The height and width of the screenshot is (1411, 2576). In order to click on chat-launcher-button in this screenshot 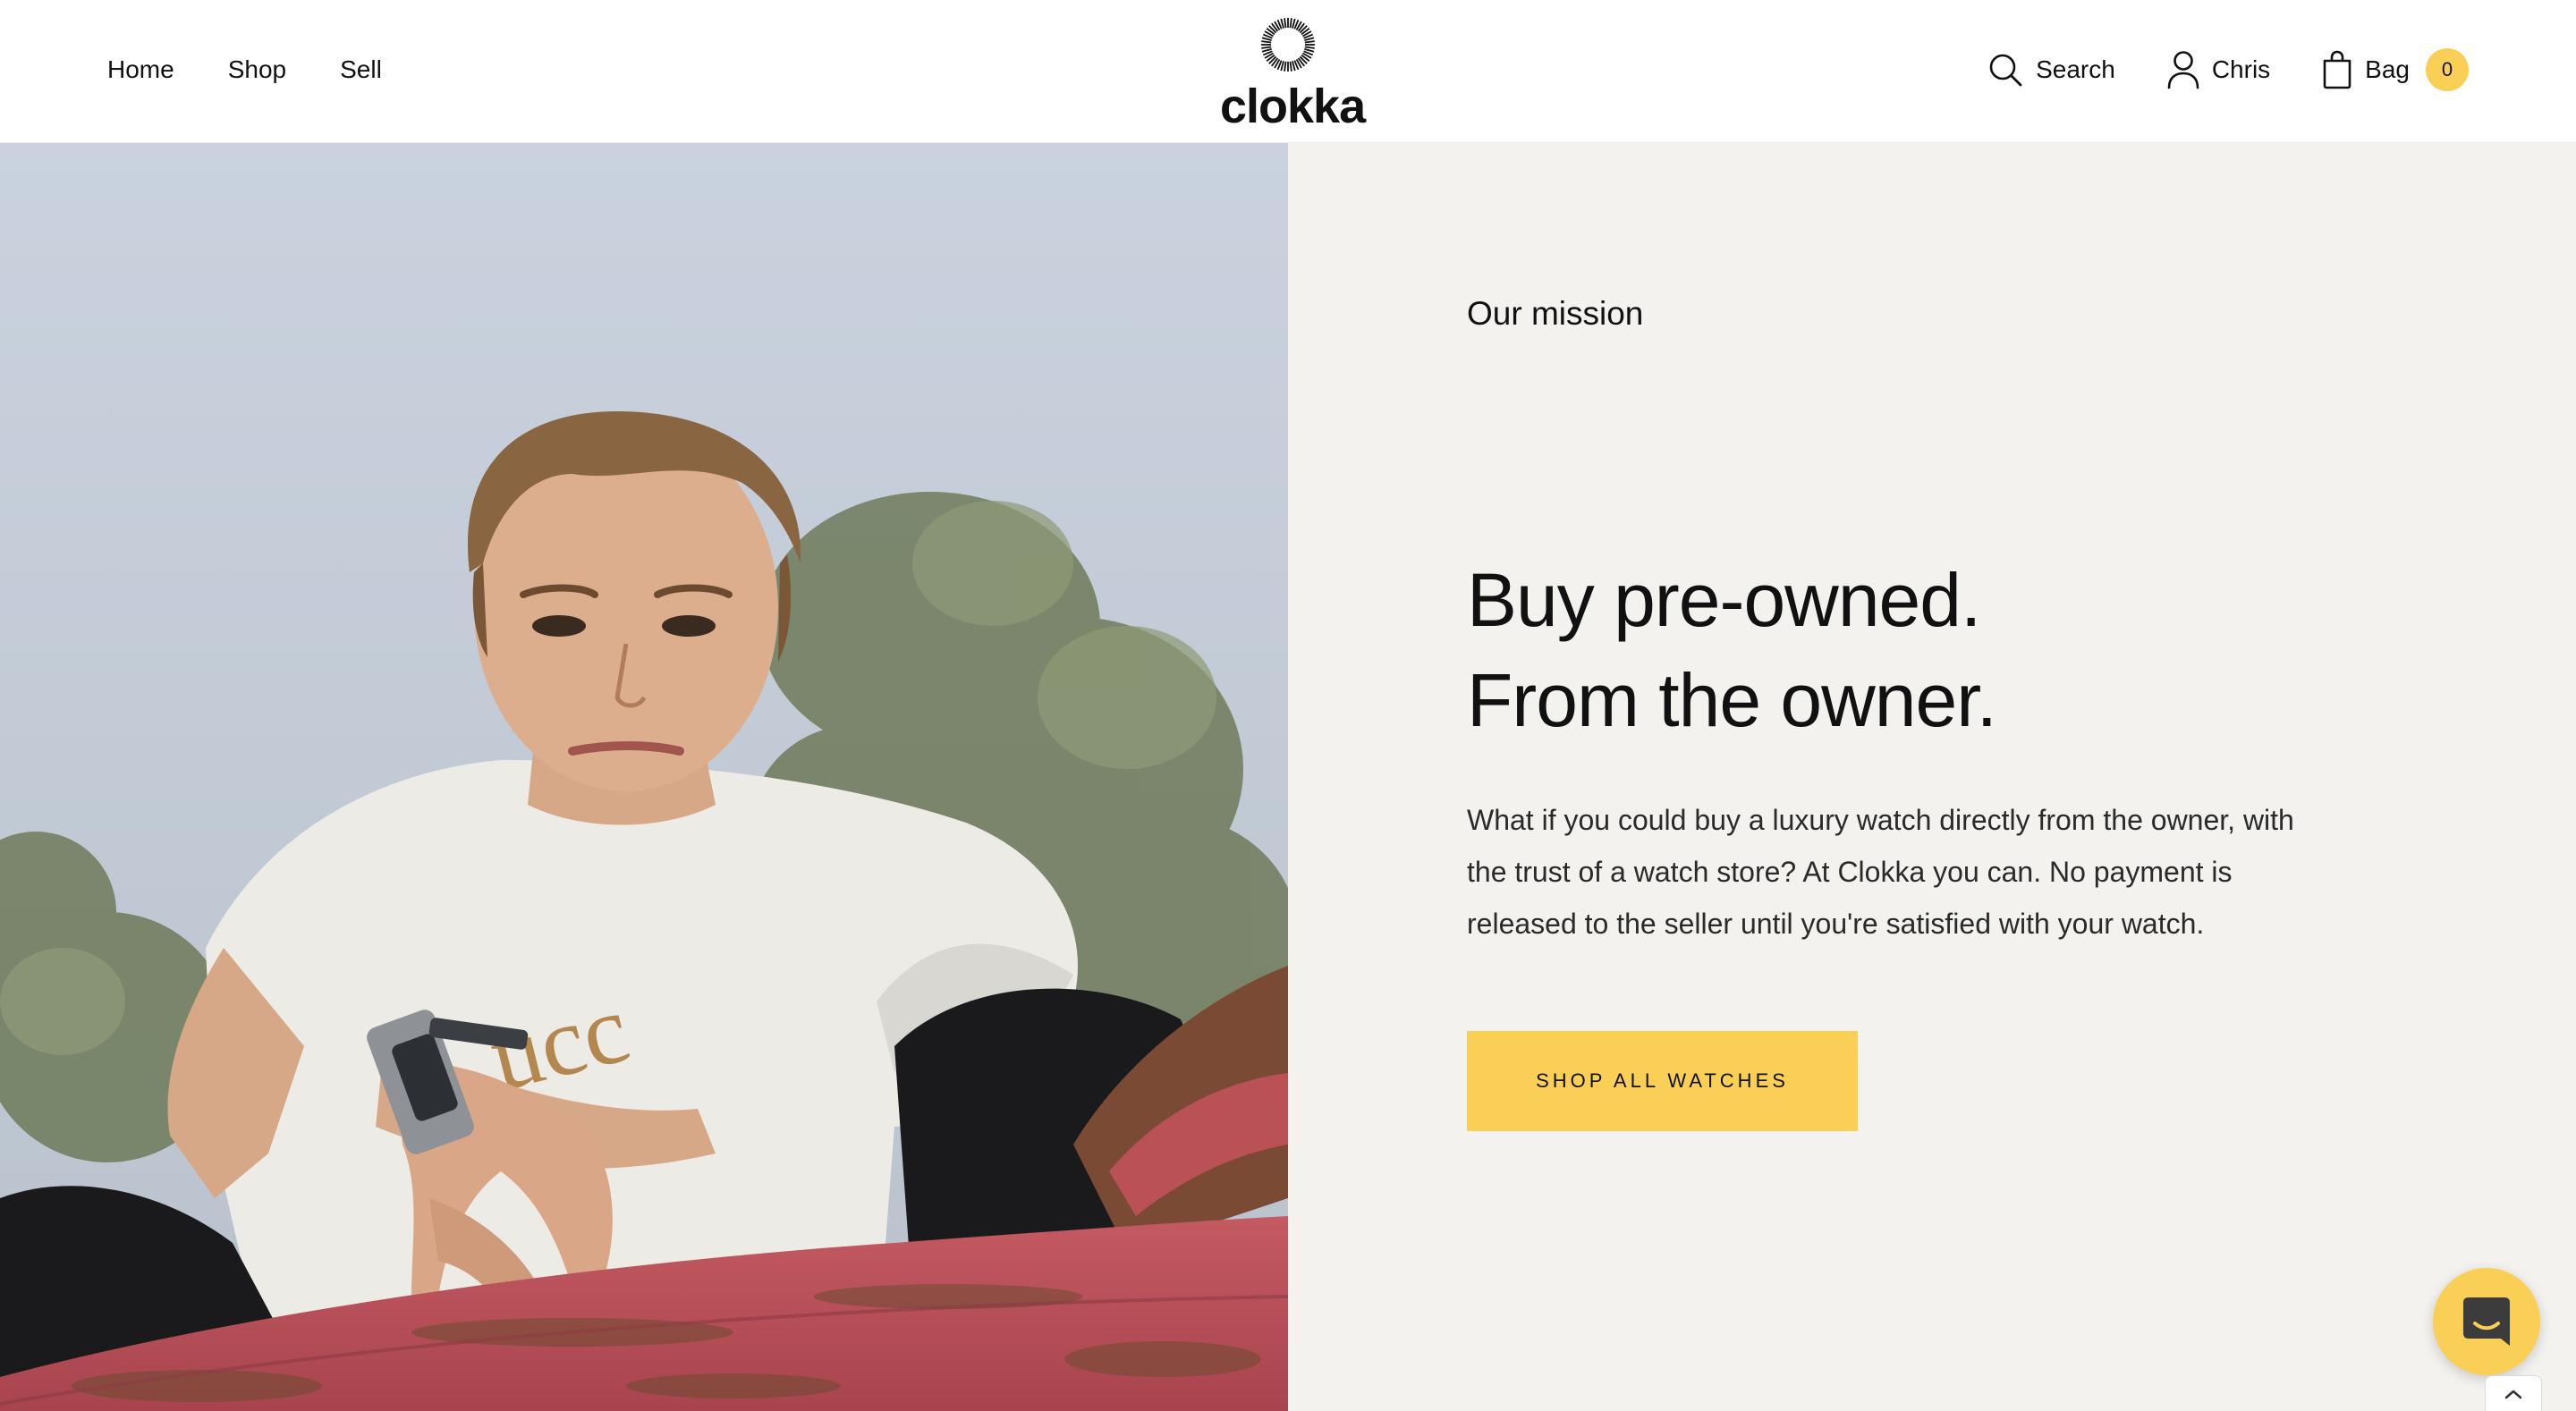, I will do `click(2486, 1322)`.